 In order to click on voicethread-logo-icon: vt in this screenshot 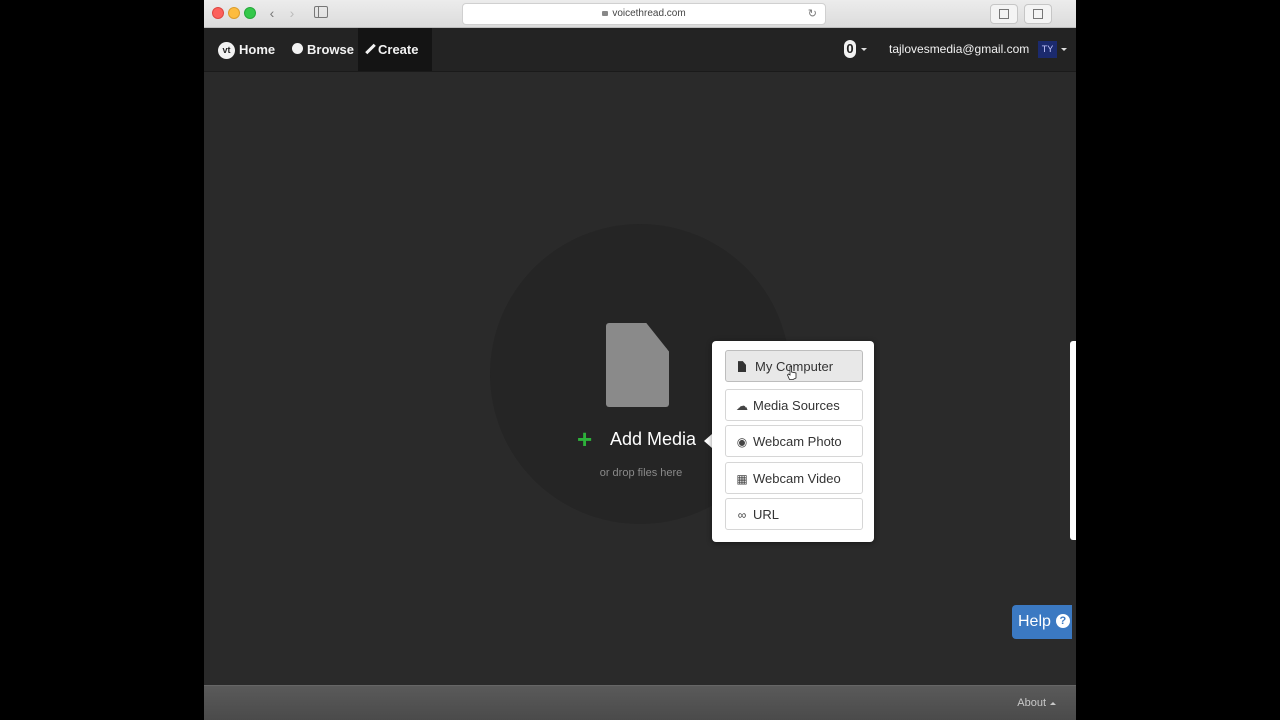, I will do `click(226, 51)`.